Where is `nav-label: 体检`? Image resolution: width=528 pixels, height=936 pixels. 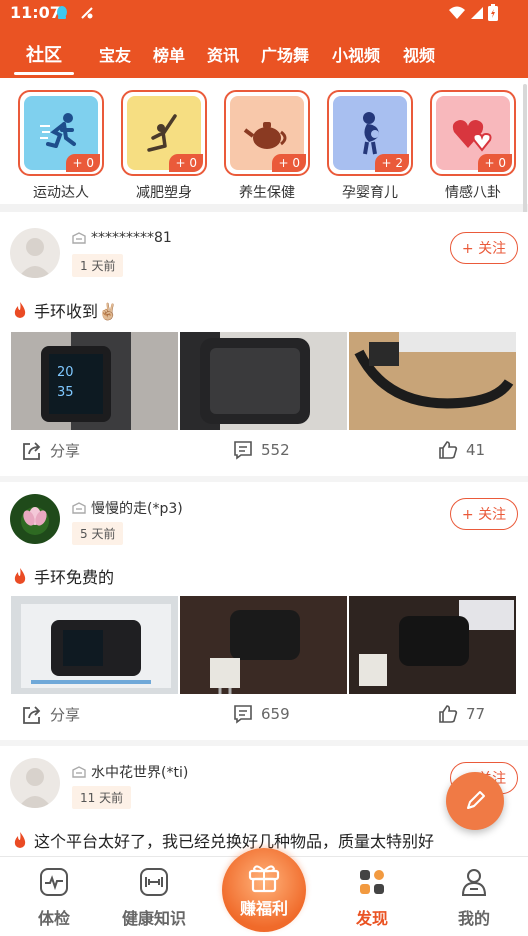 nav-label: 体检 is located at coordinates (53, 918).